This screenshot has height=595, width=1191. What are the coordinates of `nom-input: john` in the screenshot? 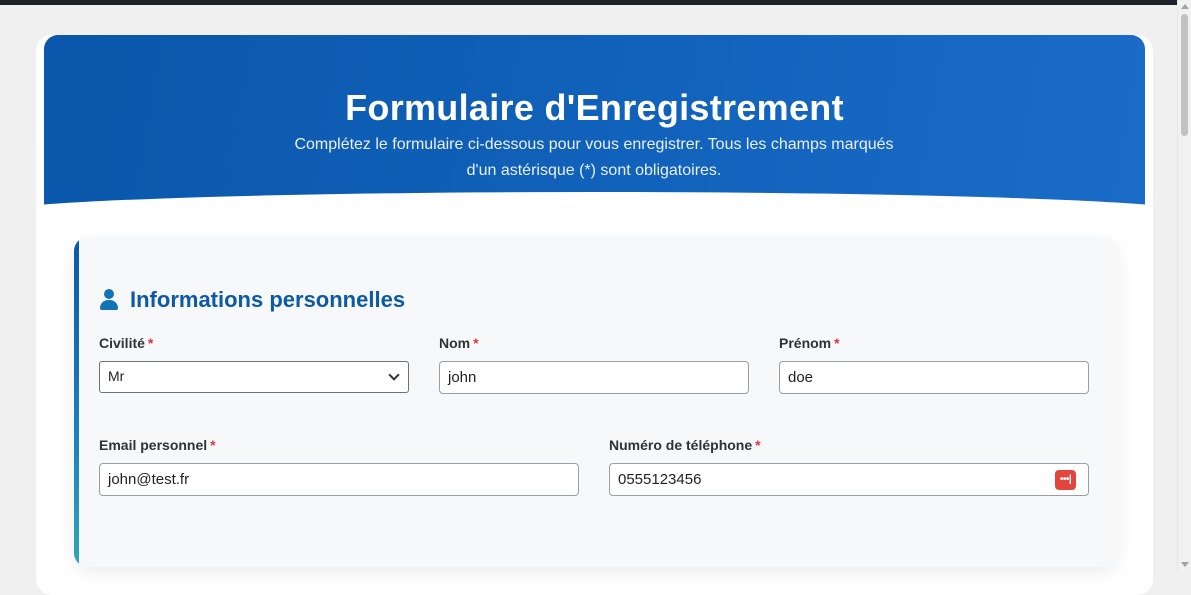 It's located at (594, 377).